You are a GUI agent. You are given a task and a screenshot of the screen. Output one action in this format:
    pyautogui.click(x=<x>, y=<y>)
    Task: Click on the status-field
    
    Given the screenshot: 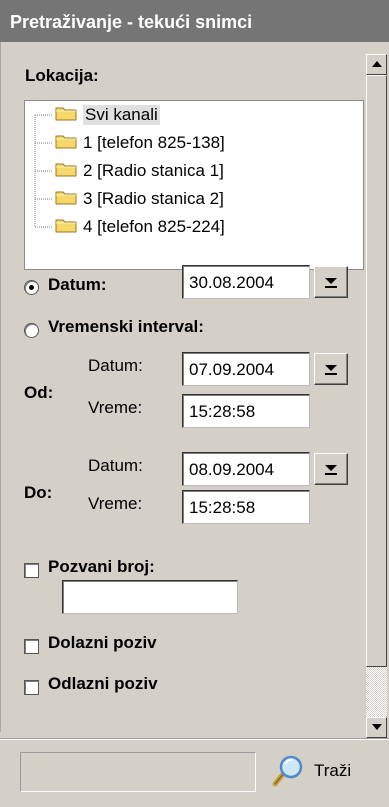 What is the action you would take?
    pyautogui.click(x=138, y=772)
    